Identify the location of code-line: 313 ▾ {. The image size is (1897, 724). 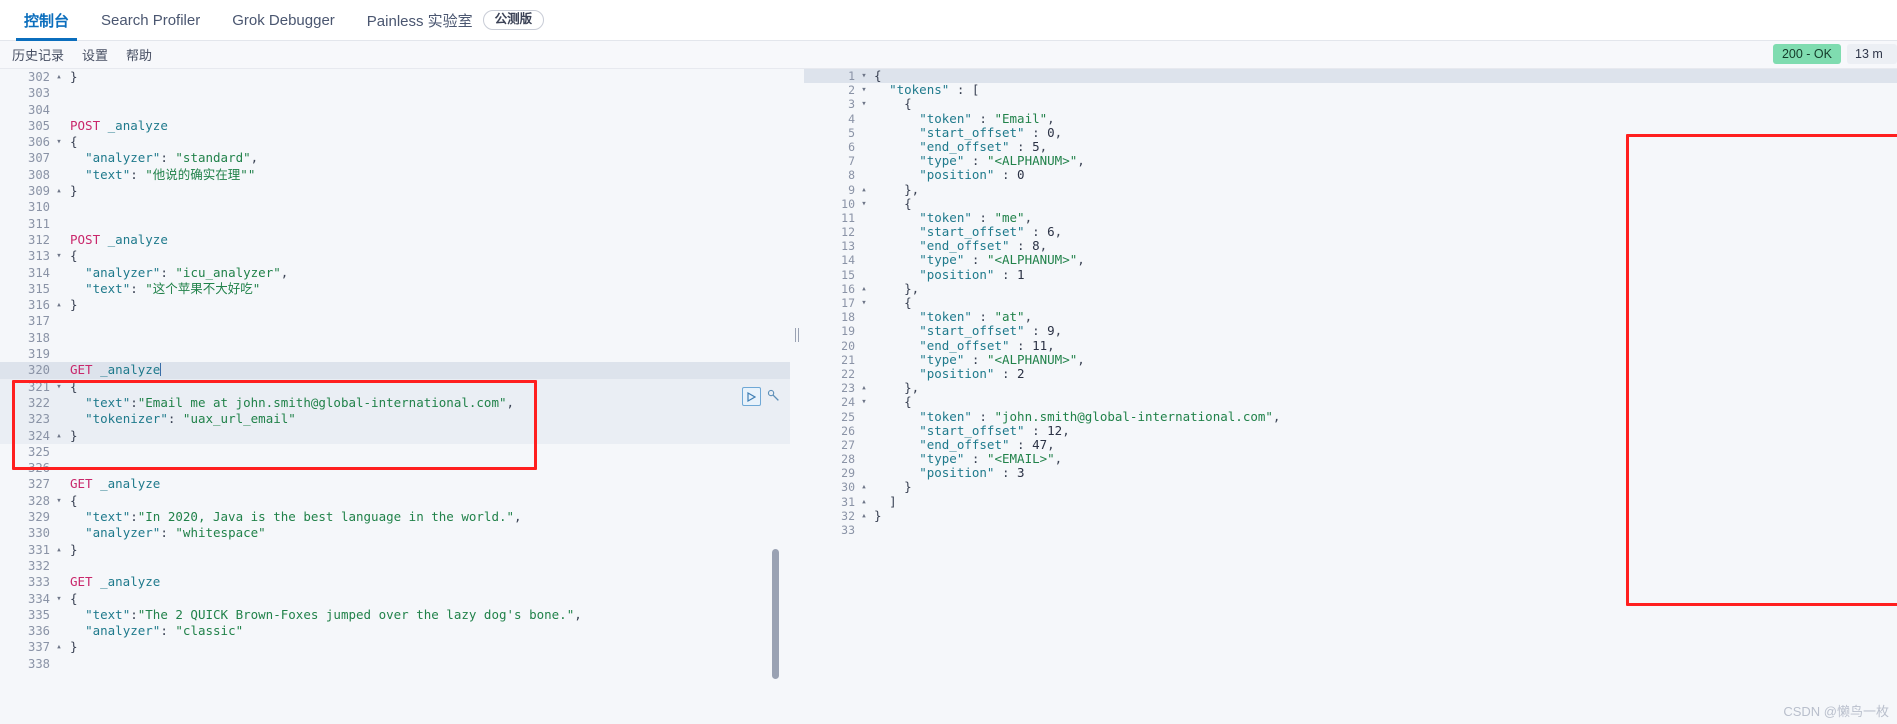
(395, 256).